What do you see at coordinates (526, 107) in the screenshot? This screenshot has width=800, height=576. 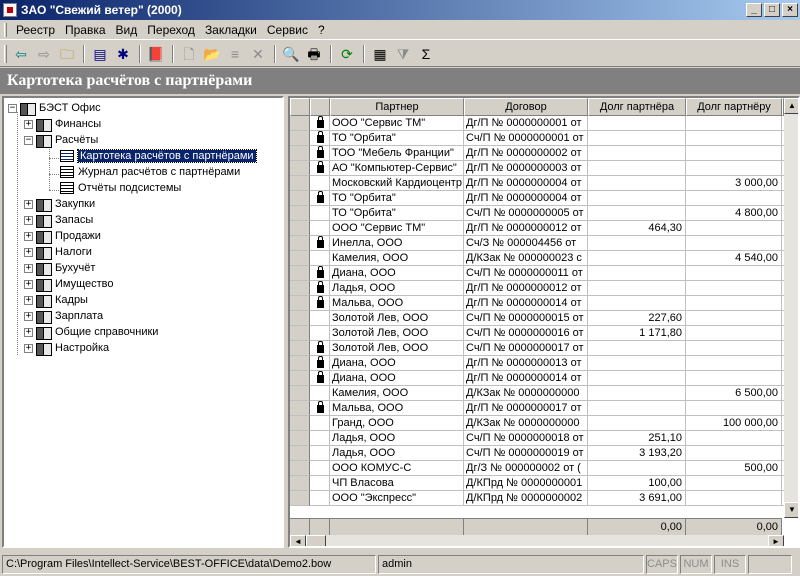 I see `column-header-contract: Договор` at bounding box center [526, 107].